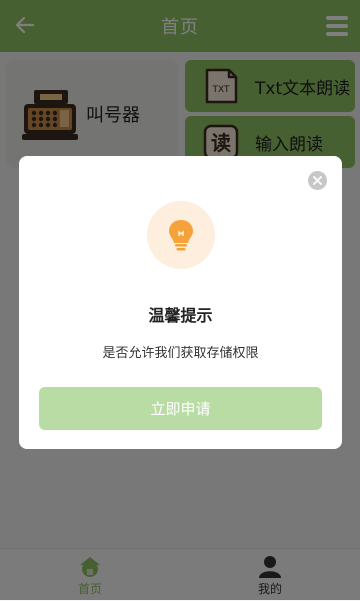 This screenshot has height=601, width=360. I want to click on dialog-title: 温馨提示, so click(180, 315).